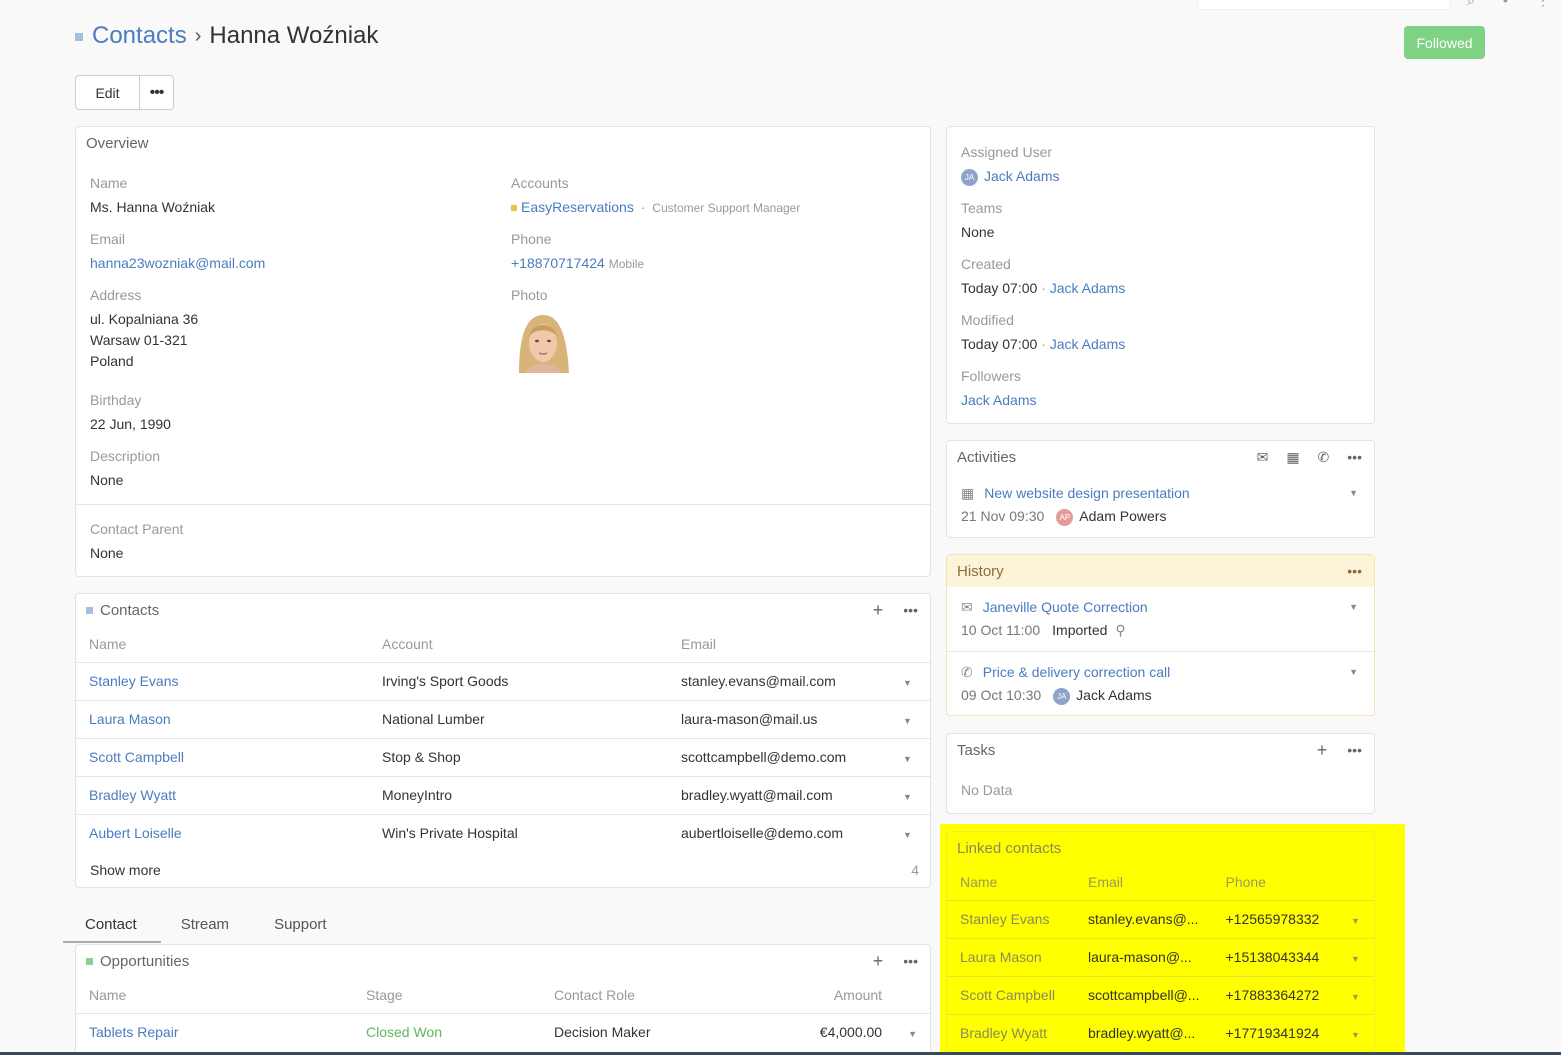  I want to click on column-header: Stage, so click(447, 995).